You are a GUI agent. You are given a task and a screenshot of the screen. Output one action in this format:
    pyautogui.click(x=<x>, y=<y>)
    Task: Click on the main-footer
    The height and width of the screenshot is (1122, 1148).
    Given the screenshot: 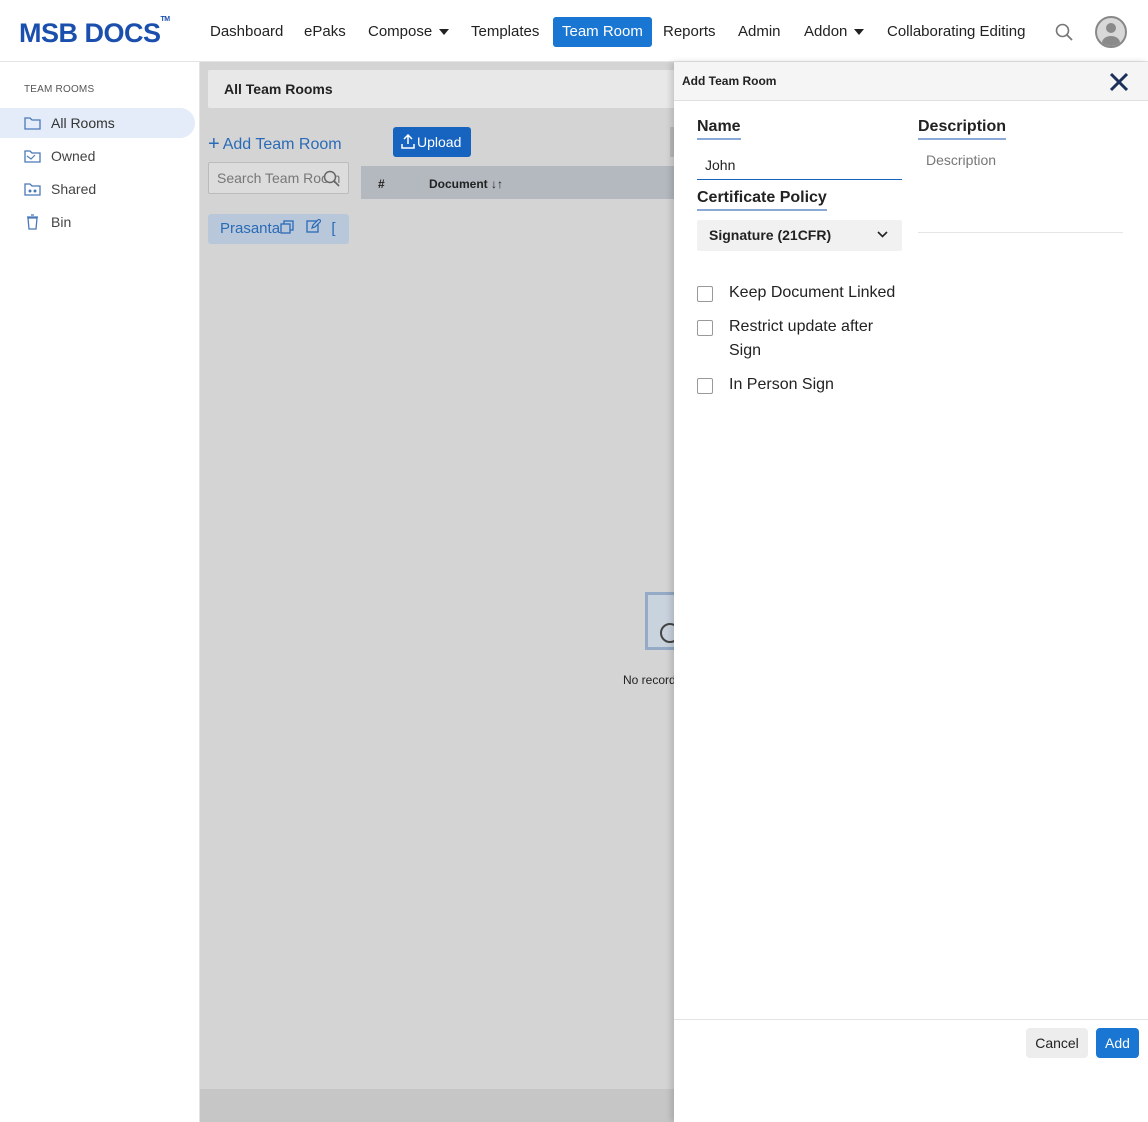 What is the action you would take?
    pyautogui.click(x=437, y=1105)
    